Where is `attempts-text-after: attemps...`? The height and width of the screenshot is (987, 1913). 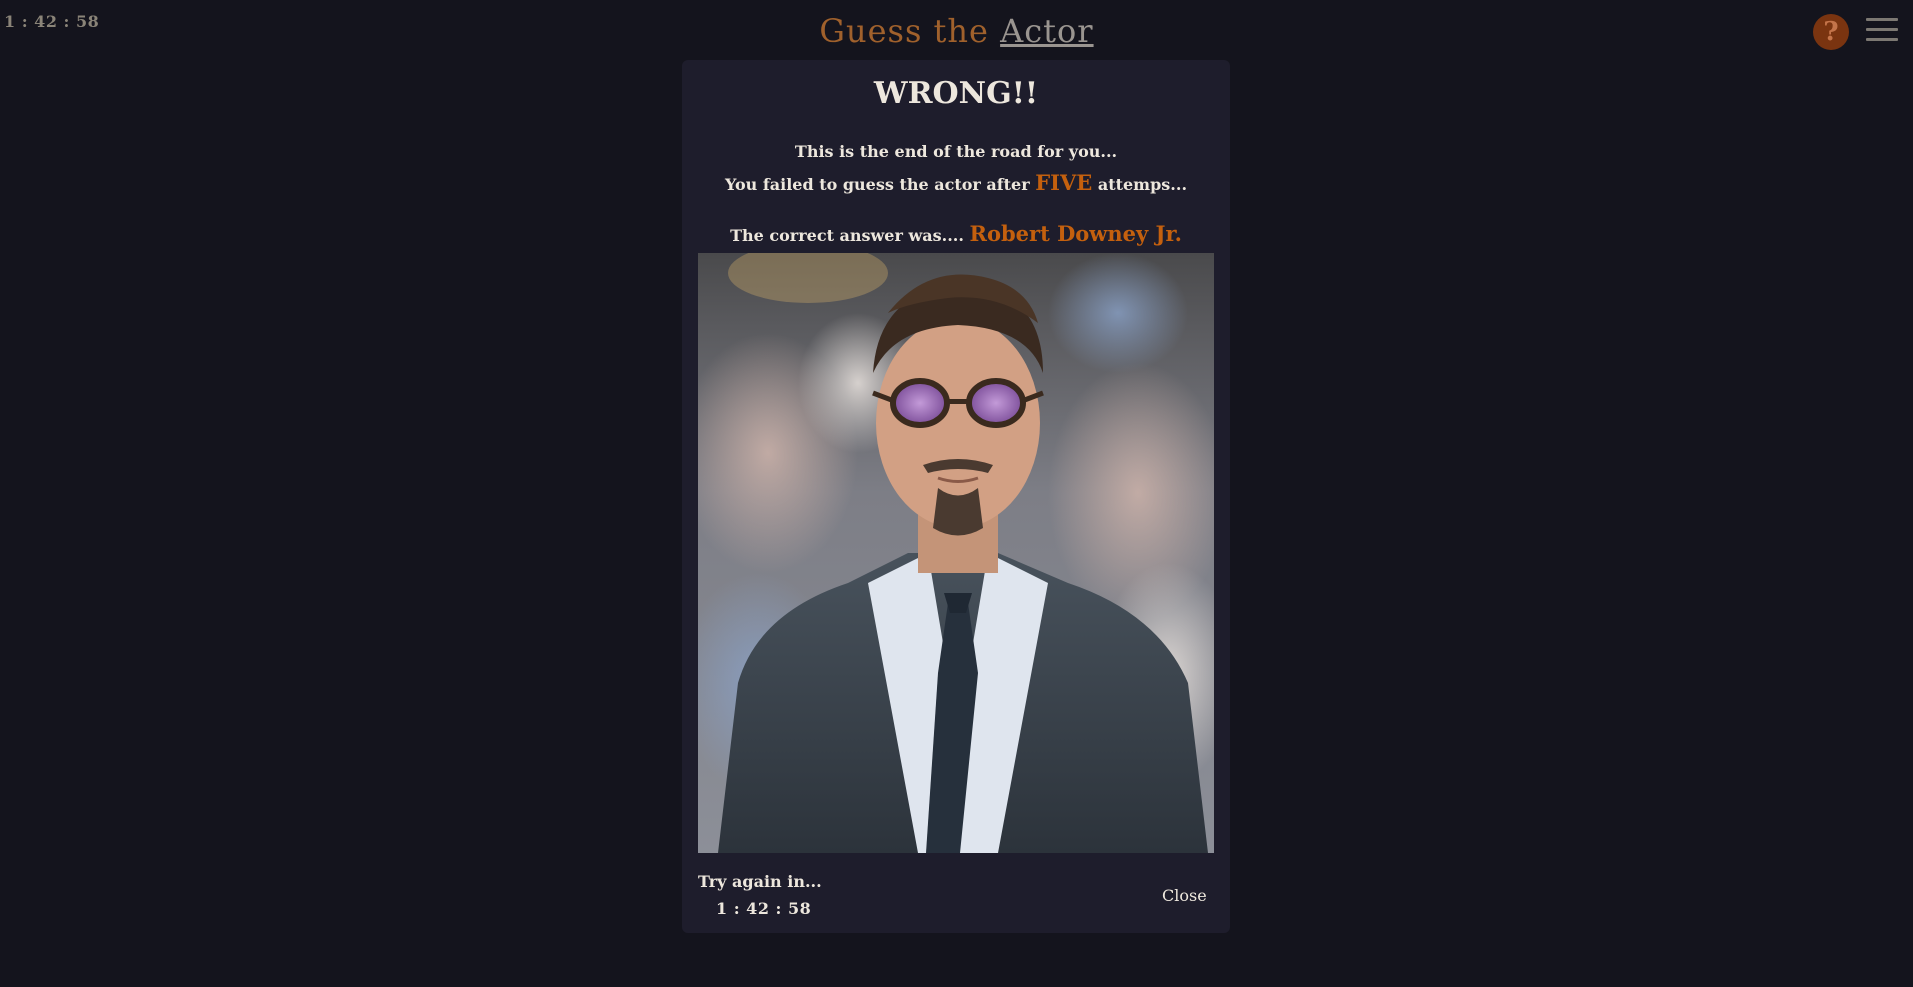
attempts-text-after: attemps... is located at coordinates (1142, 184).